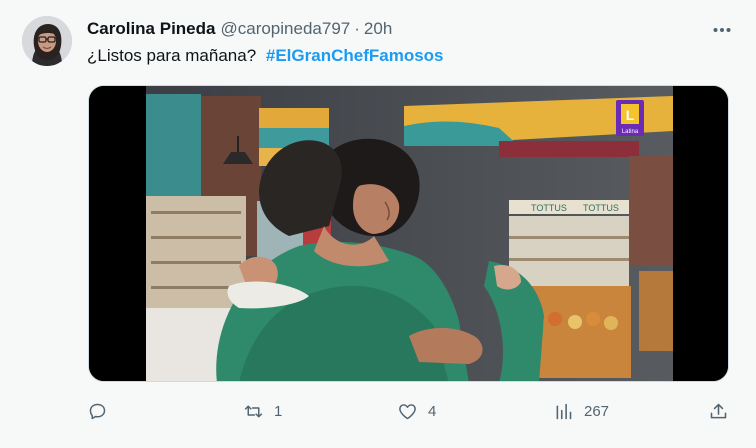  I want to click on more-options-button, so click(722, 30).